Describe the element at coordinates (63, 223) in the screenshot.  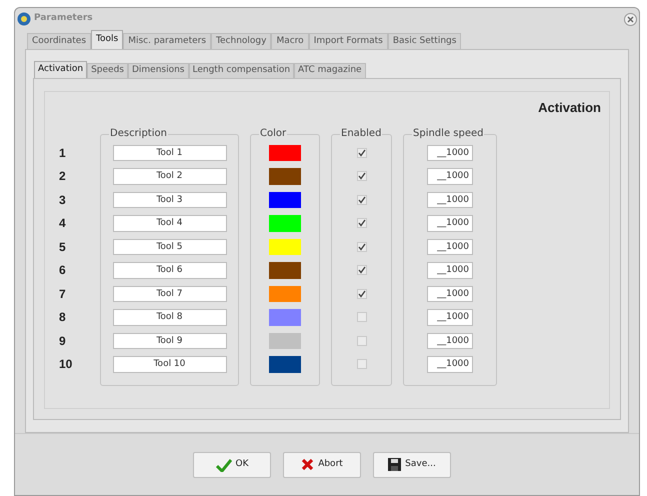
I see `row-number: 4` at that location.